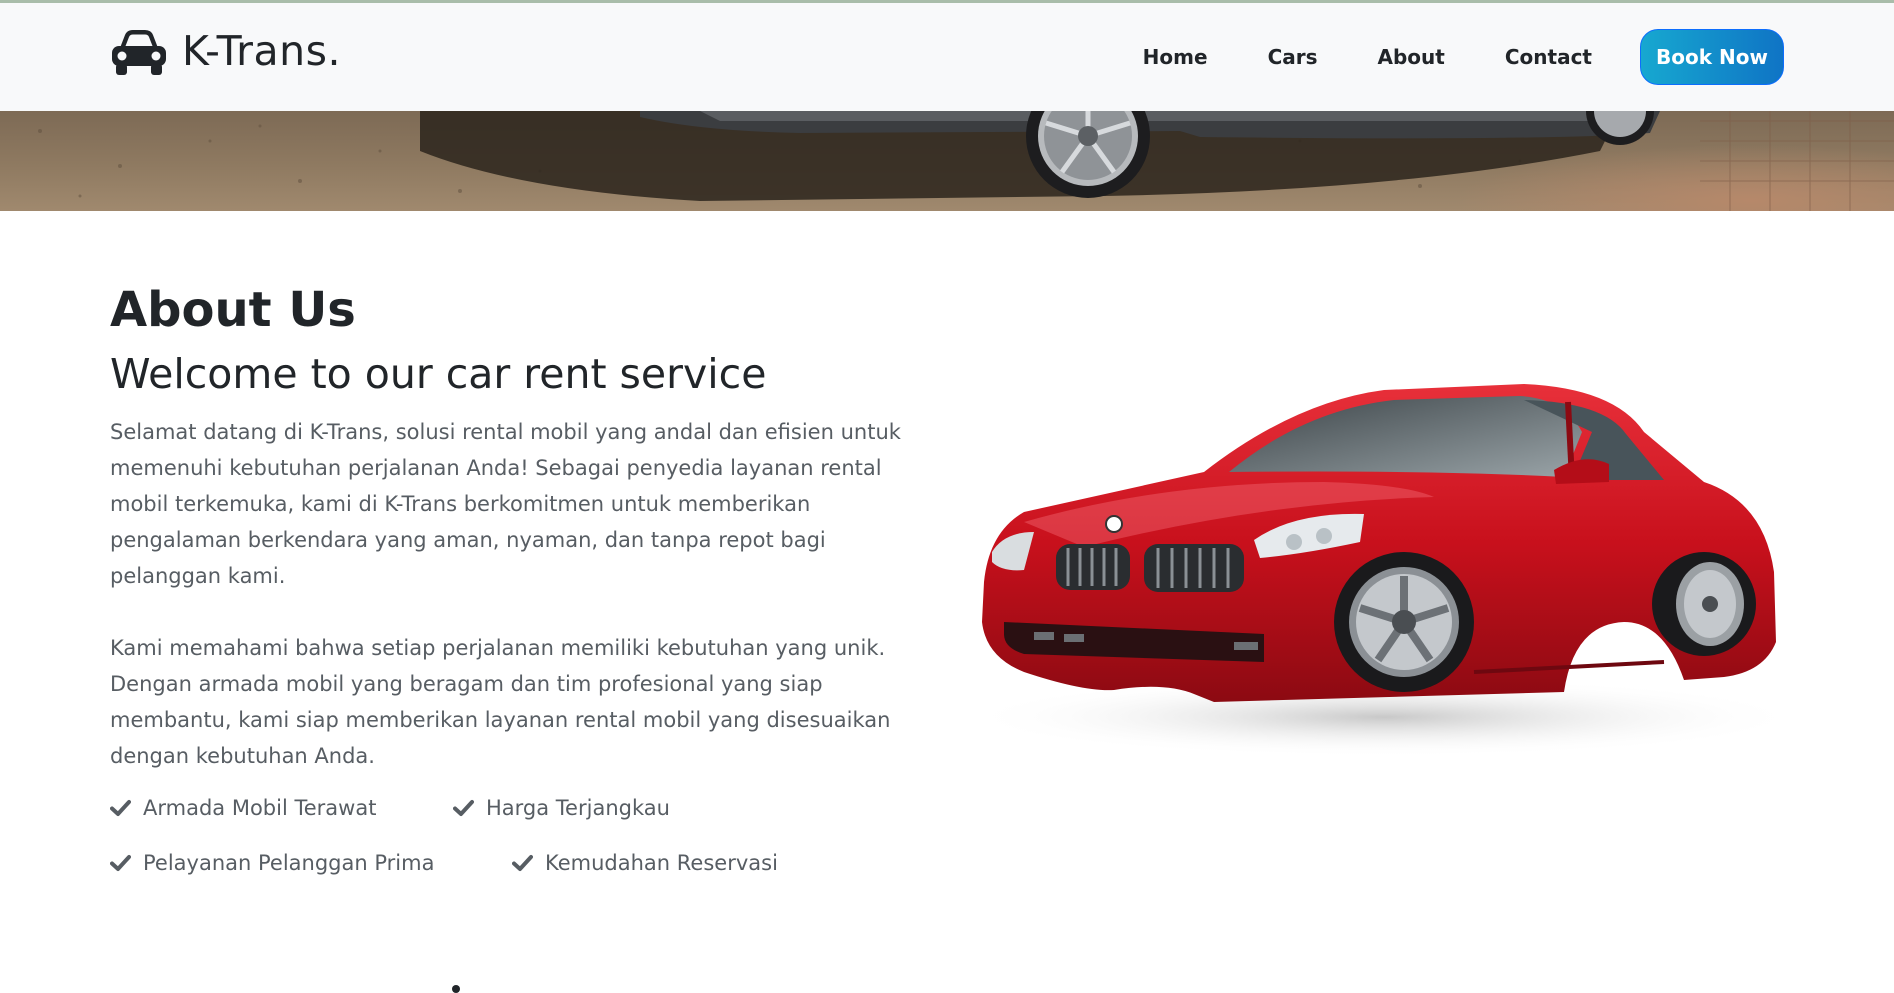  What do you see at coordinates (260, 808) in the screenshot?
I see `feature-label: Armada Mobil Terawat` at bounding box center [260, 808].